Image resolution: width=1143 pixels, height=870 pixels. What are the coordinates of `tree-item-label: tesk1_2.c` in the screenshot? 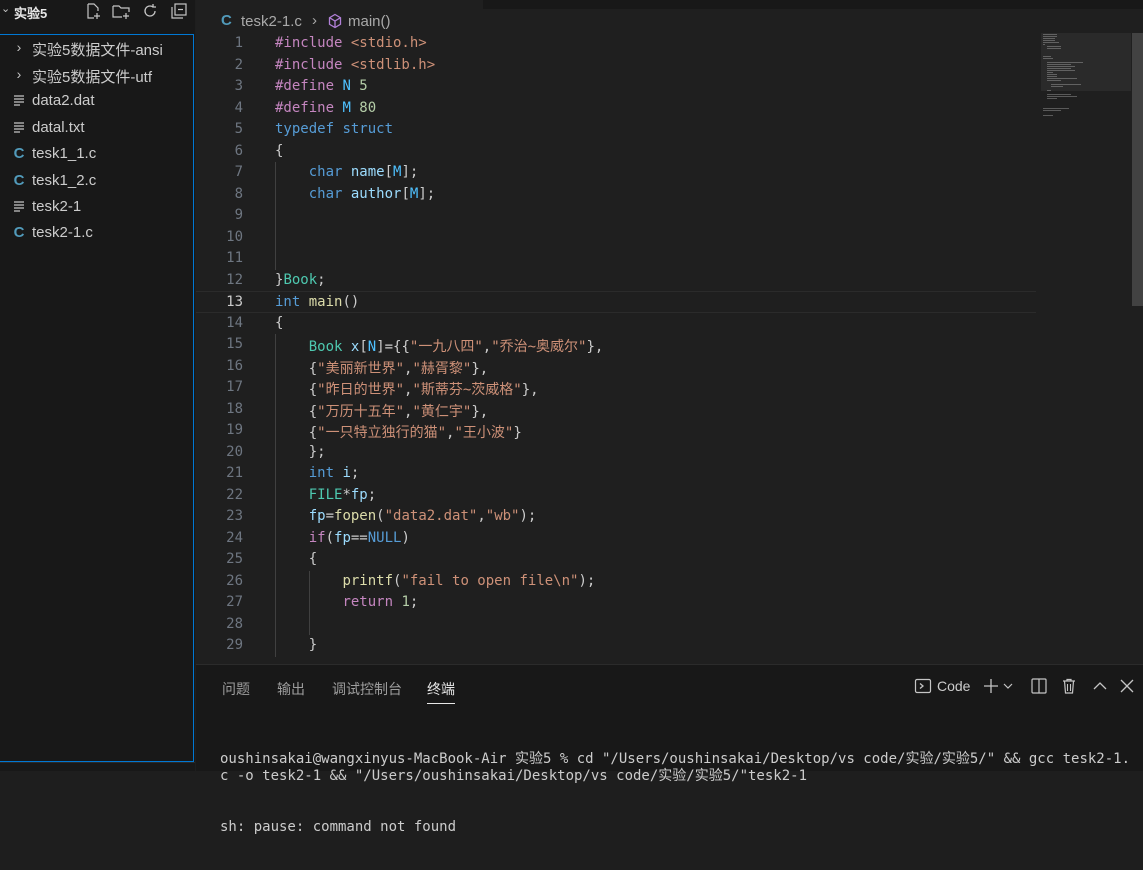 It's located at (64, 180).